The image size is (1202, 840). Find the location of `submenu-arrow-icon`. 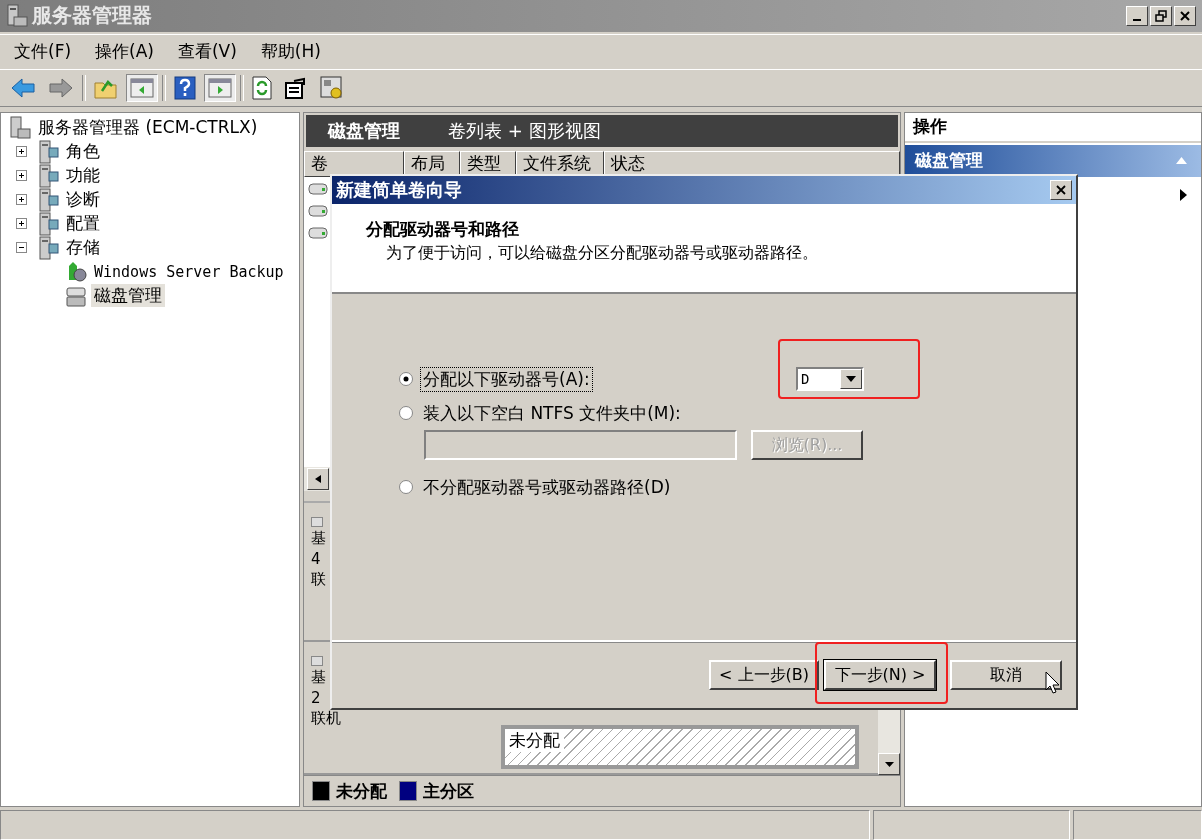

submenu-arrow-icon is located at coordinates (1183, 194).